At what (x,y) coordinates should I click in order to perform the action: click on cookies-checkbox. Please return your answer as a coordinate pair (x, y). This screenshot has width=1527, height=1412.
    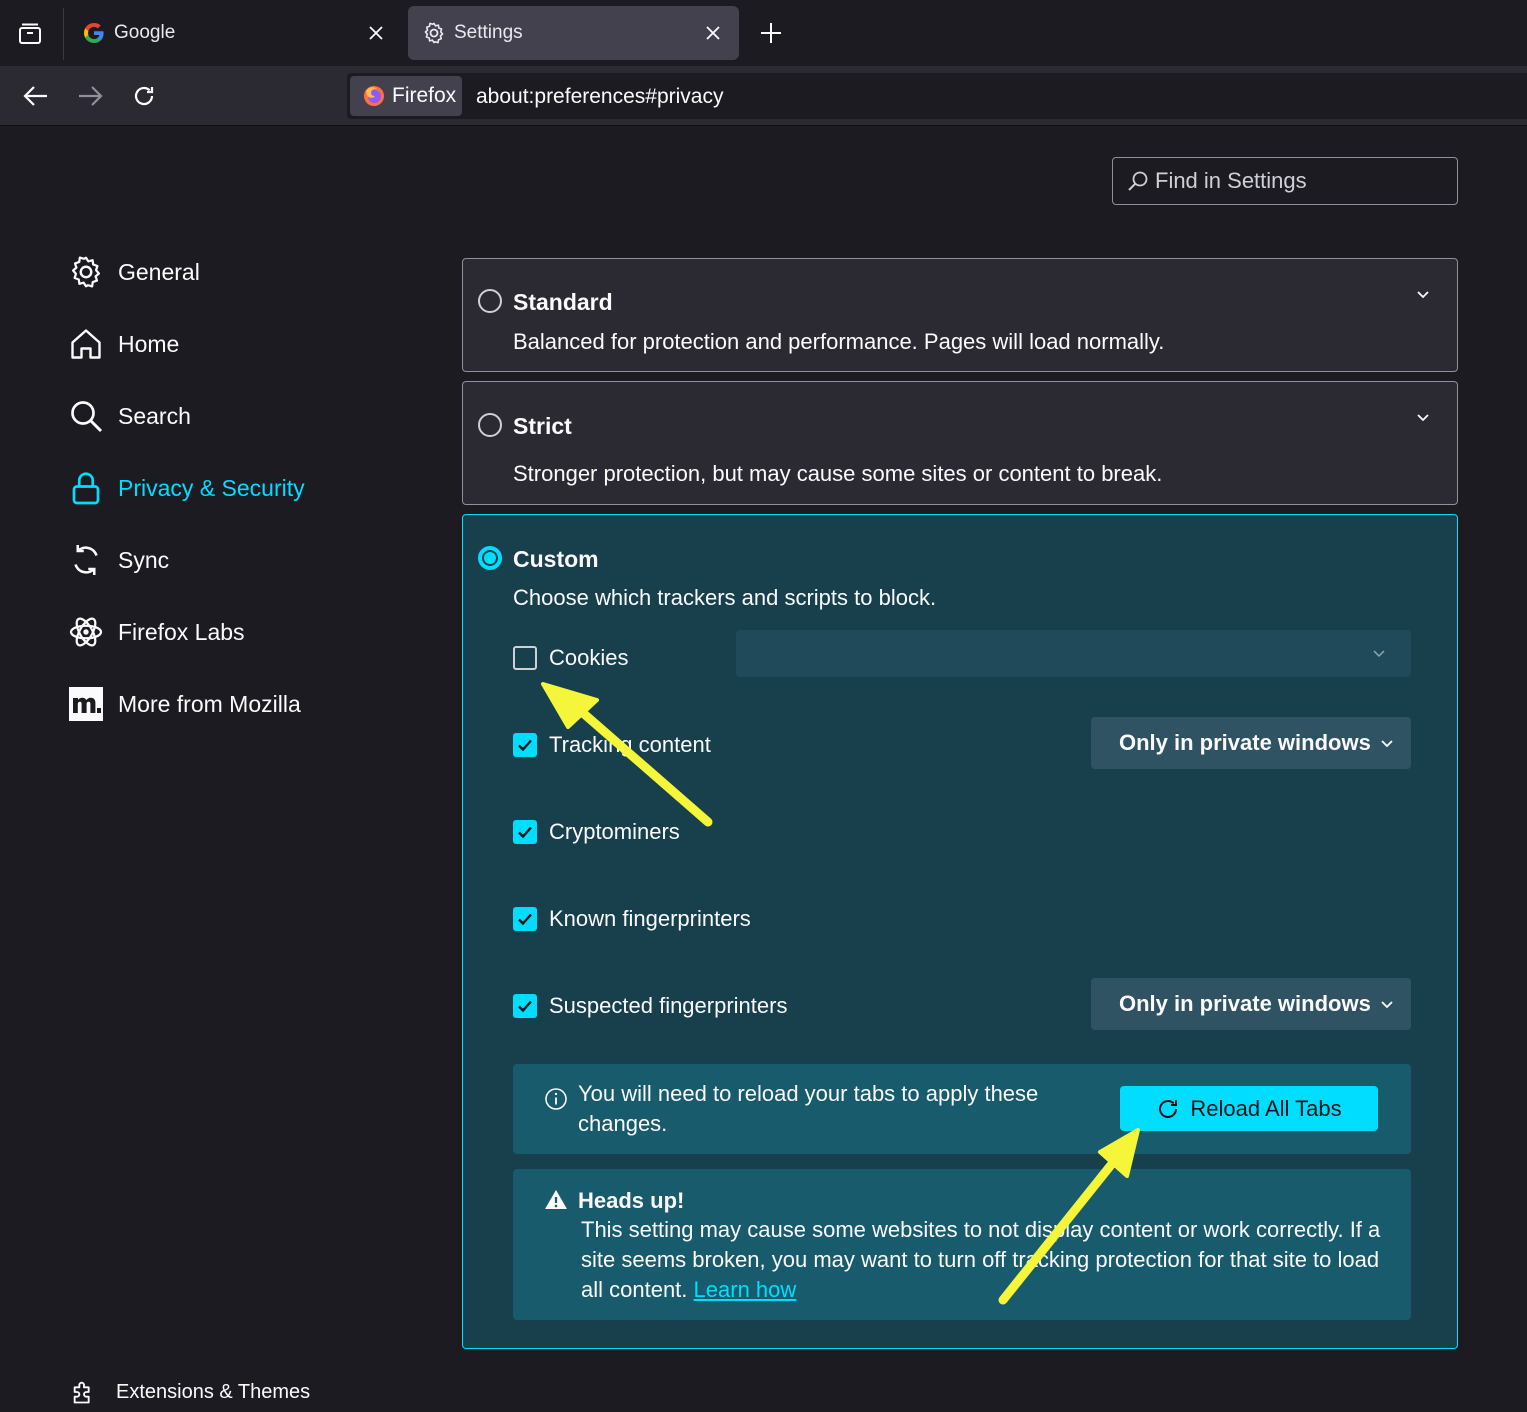
    Looking at the image, I should click on (525, 658).